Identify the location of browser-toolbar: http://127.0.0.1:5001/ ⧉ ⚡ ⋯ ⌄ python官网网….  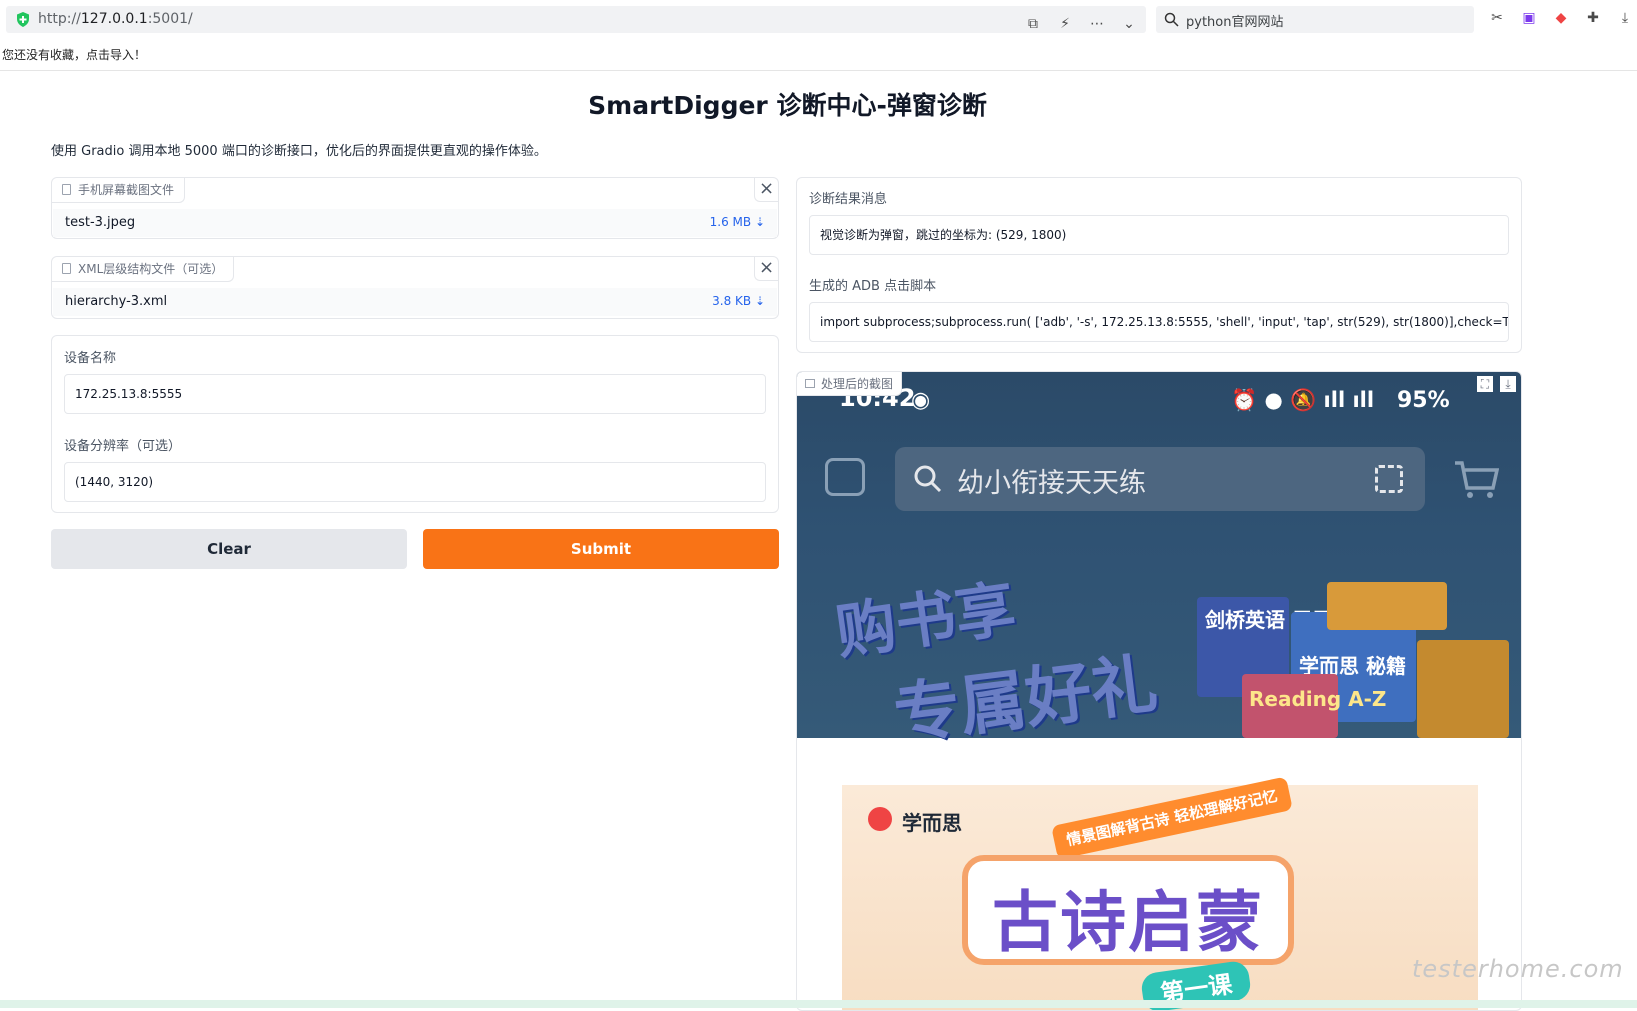
(818, 19).